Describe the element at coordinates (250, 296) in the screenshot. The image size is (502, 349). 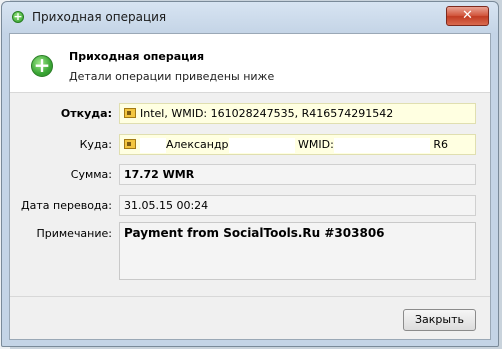
I see `divider` at that location.